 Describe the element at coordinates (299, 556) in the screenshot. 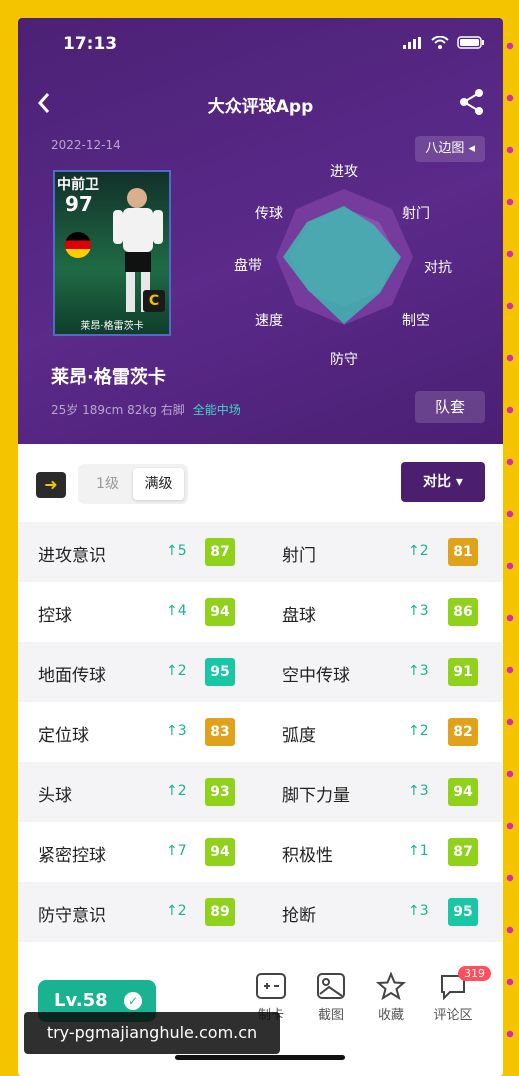

I see `stat-label: 射门` at that location.